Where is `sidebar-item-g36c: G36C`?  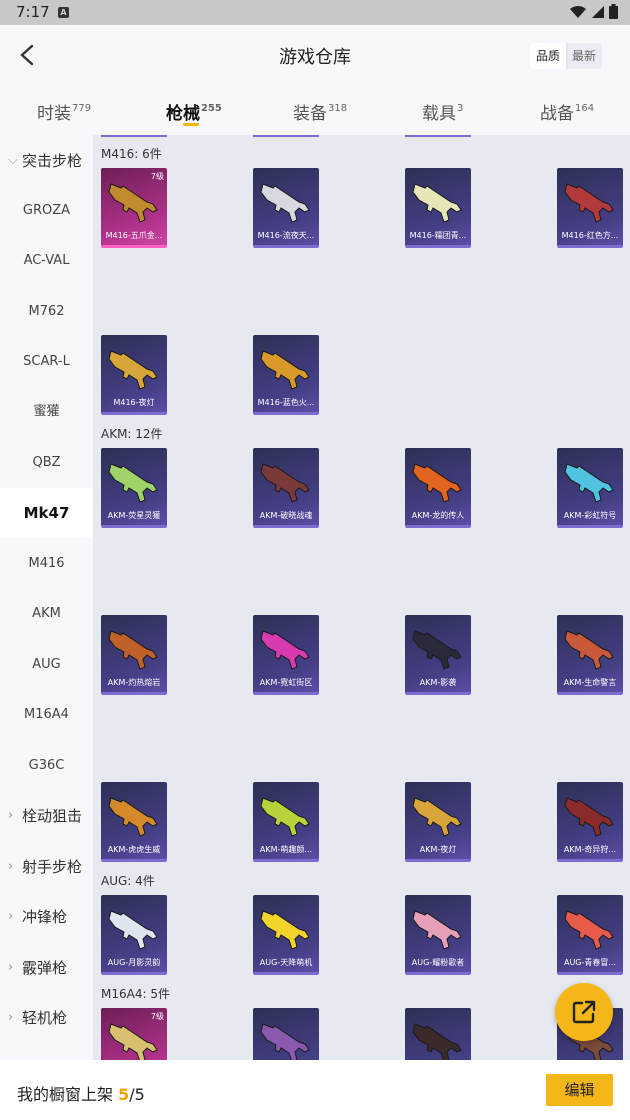 sidebar-item-g36c: G36C is located at coordinates (46, 766).